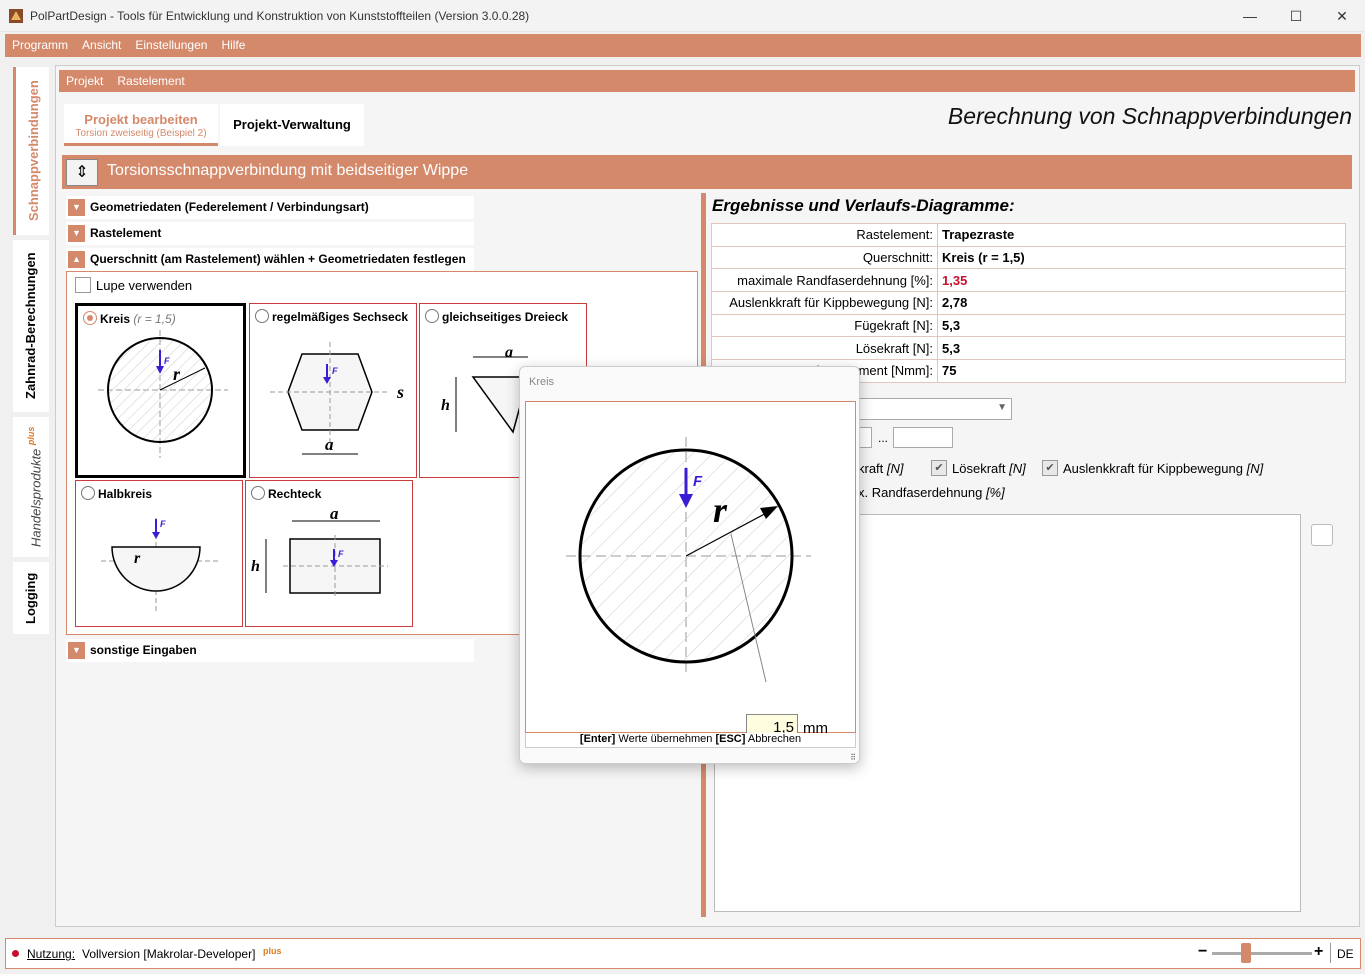  I want to click on subnav-rastelement: Rastelement, so click(150, 81).